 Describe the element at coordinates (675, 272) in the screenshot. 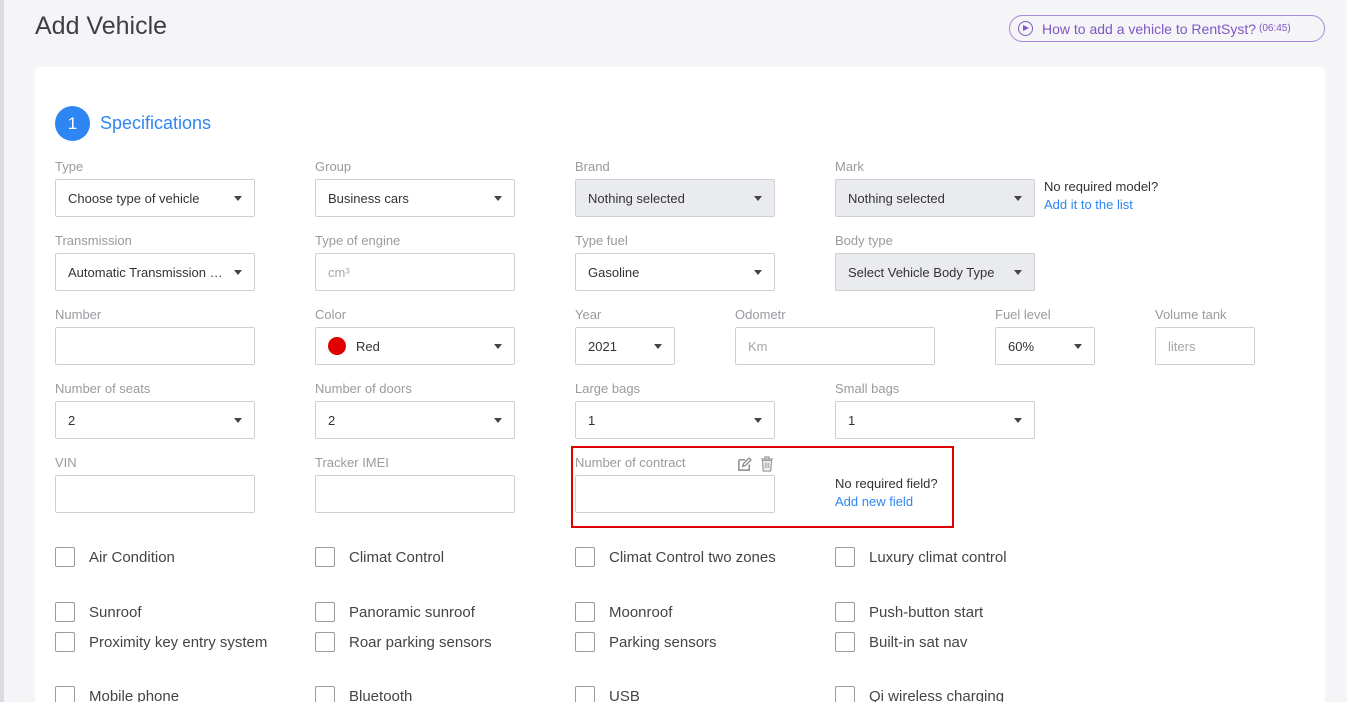

I see `fuel-type-select: Gasoline` at that location.